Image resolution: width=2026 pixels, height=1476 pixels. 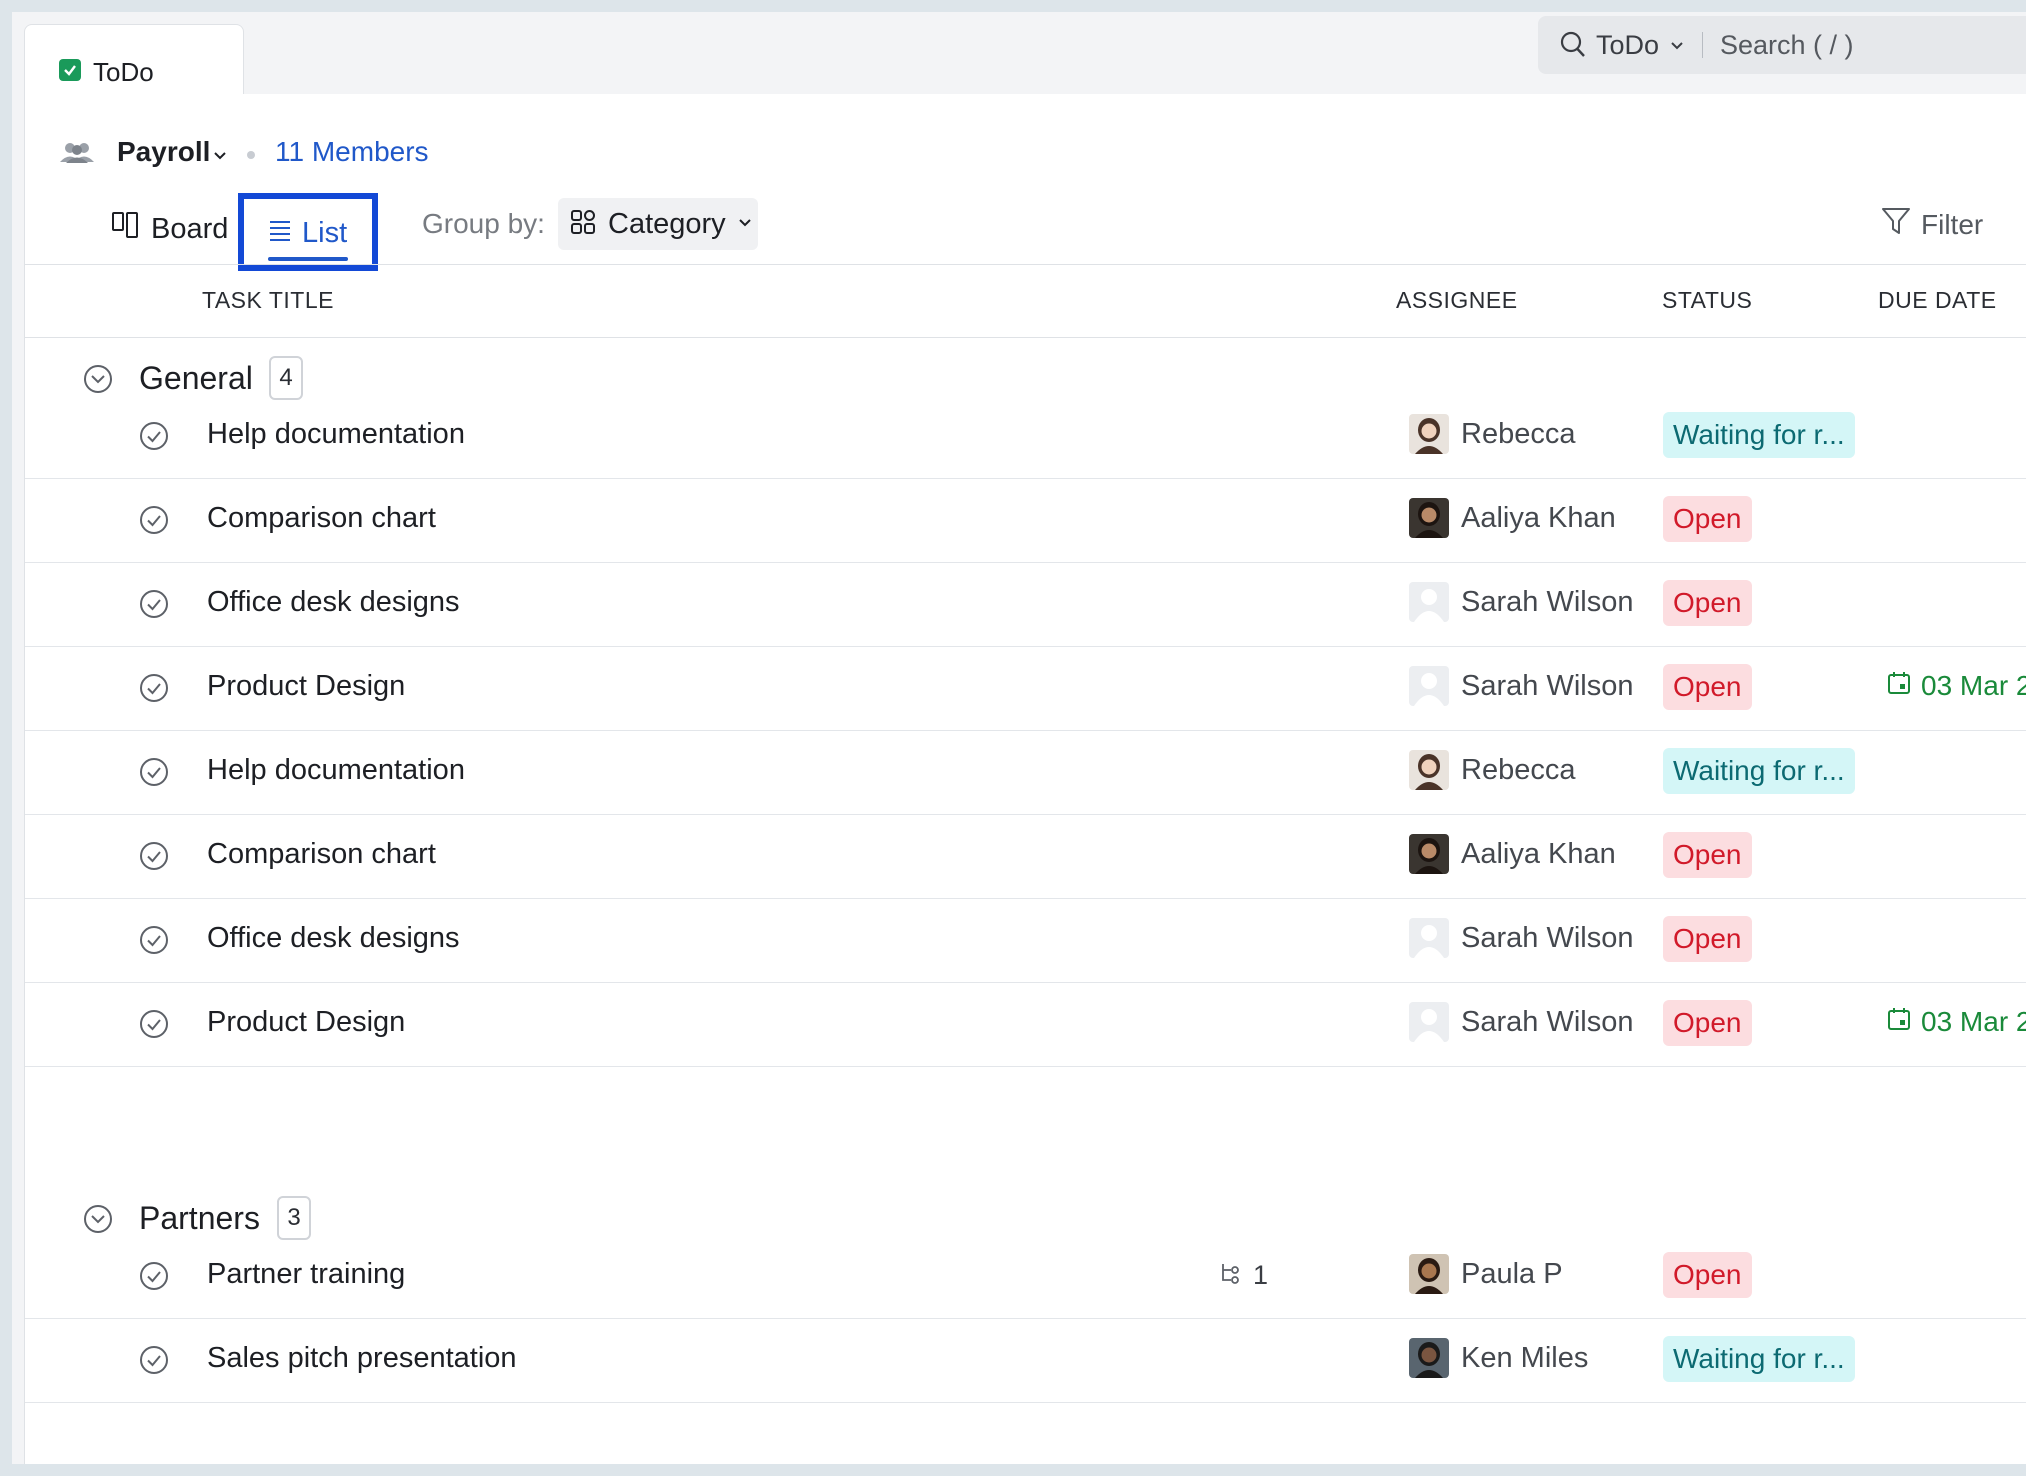 What do you see at coordinates (126, 229) in the screenshot?
I see `board-icon` at bounding box center [126, 229].